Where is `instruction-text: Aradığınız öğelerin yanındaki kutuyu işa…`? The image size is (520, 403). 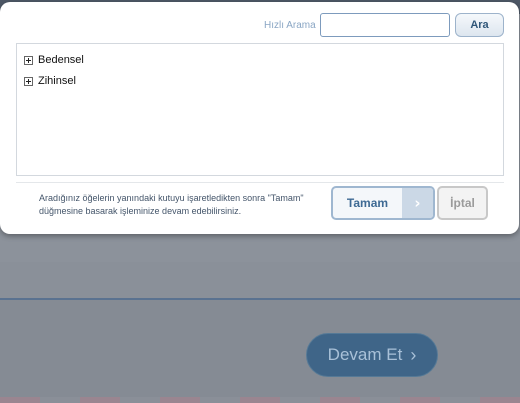 instruction-text: Aradığınız öğelerin yanındaki kutuyu işa… is located at coordinates (181, 205).